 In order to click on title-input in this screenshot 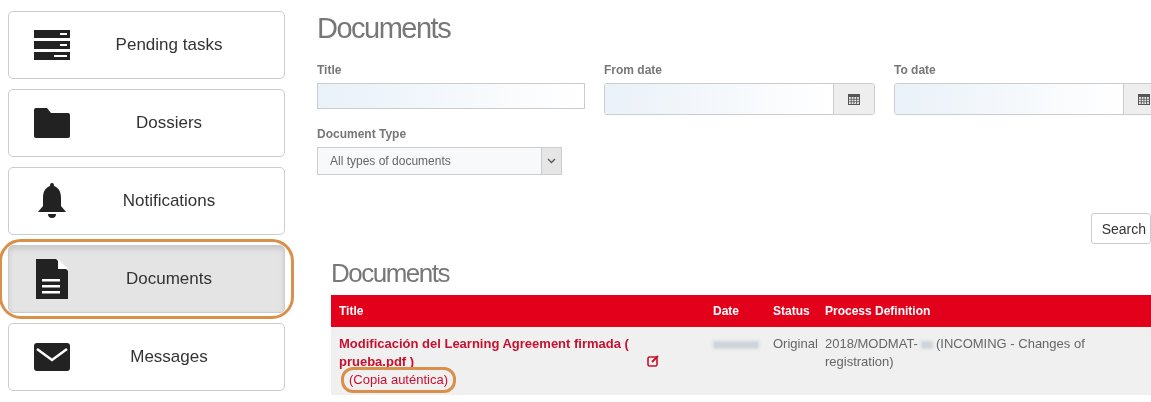, I will do `click(451, 96)`.